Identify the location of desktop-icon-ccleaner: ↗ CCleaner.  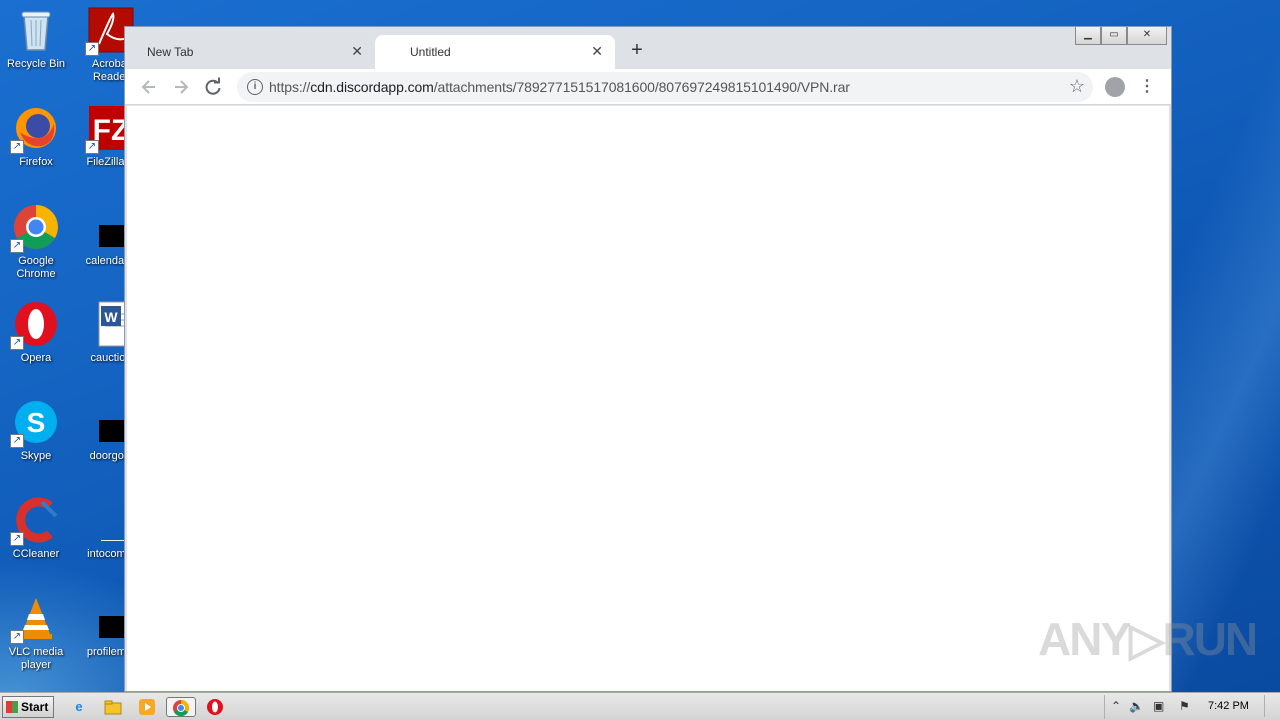
(36, 528).